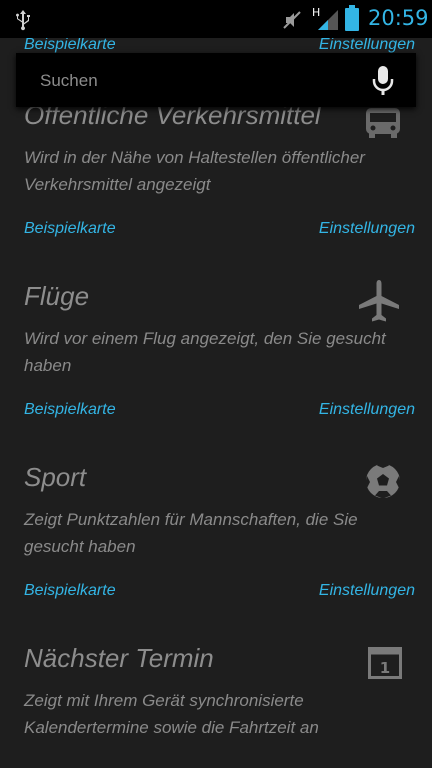 The height and width of the screenshot is (768, 432). Describe the element at coordinates (385, 668) in the screenshot. I see `calendar-day: 1` at that location.